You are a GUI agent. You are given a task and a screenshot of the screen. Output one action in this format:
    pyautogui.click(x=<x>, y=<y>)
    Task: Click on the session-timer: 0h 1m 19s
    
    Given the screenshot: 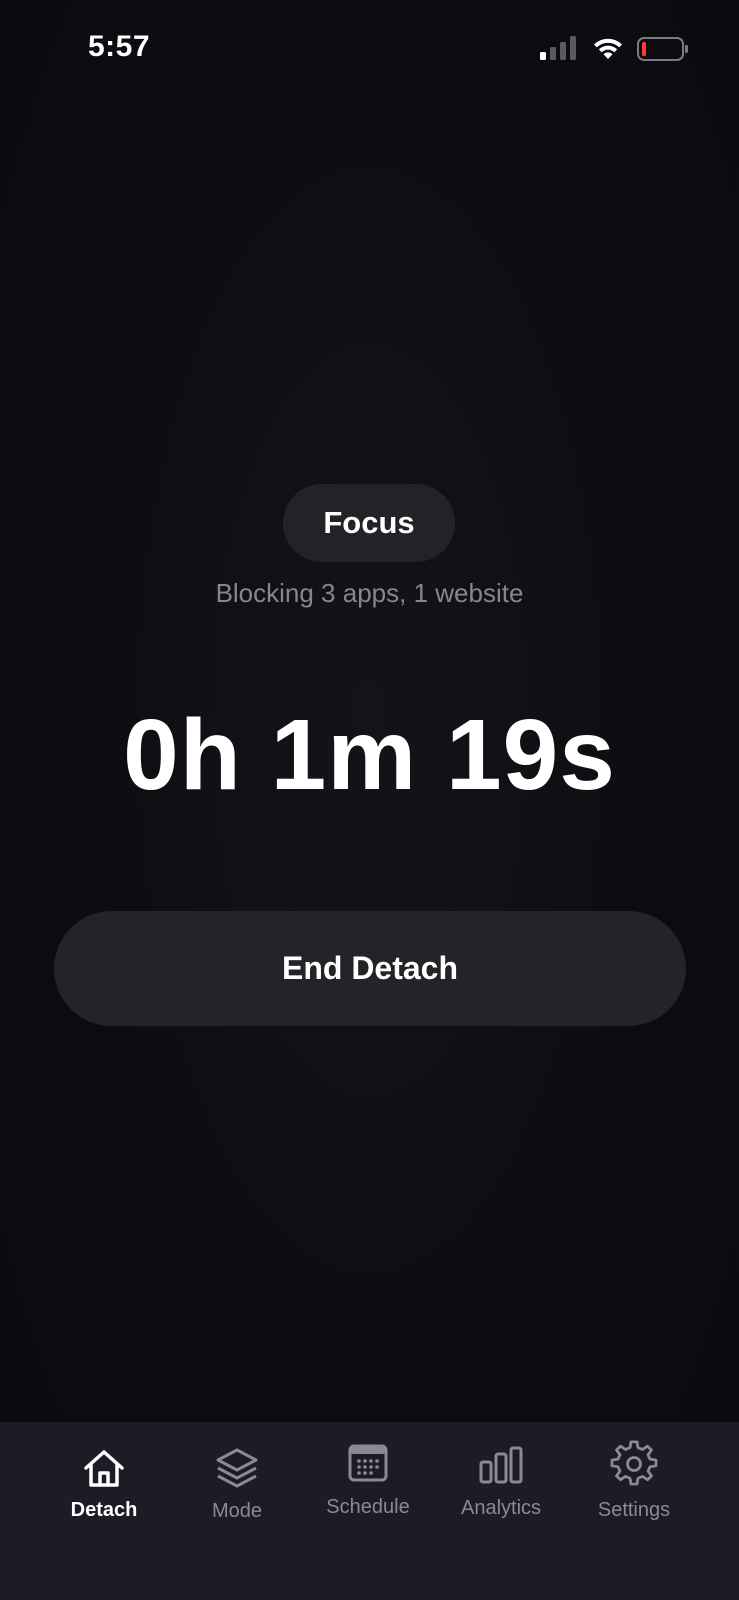 What is the action you would take?
    pyautogui.click(x=369, y=755)
    